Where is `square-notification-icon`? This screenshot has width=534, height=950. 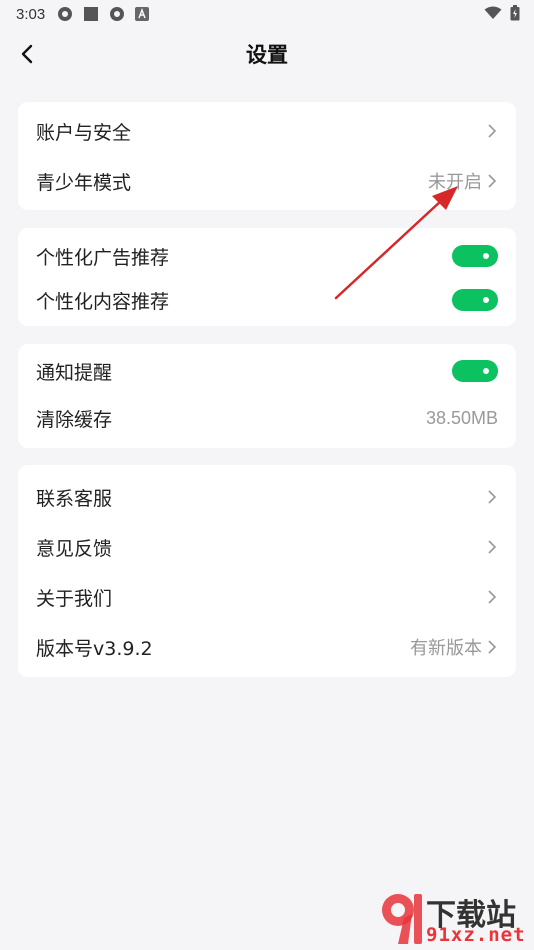
square-notification-icon is located at coordinates (91, 14).